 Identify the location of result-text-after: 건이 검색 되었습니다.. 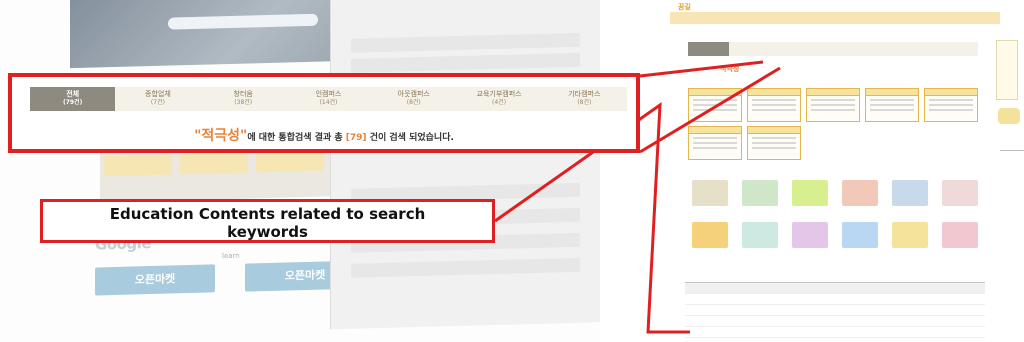
(410, 138).